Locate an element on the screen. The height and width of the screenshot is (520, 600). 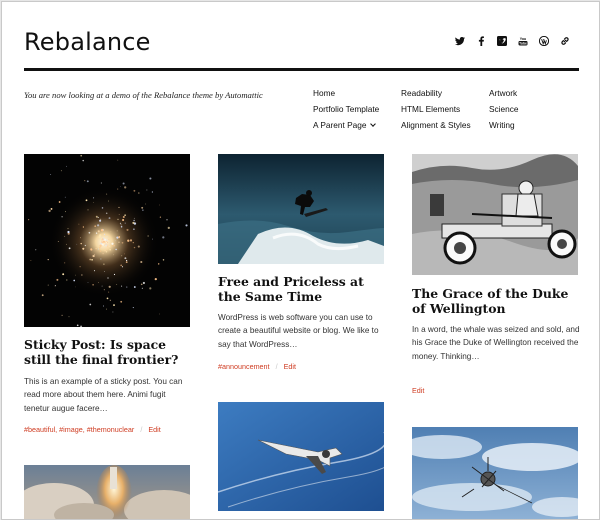
link-icon is located at coordinates (565, 41).